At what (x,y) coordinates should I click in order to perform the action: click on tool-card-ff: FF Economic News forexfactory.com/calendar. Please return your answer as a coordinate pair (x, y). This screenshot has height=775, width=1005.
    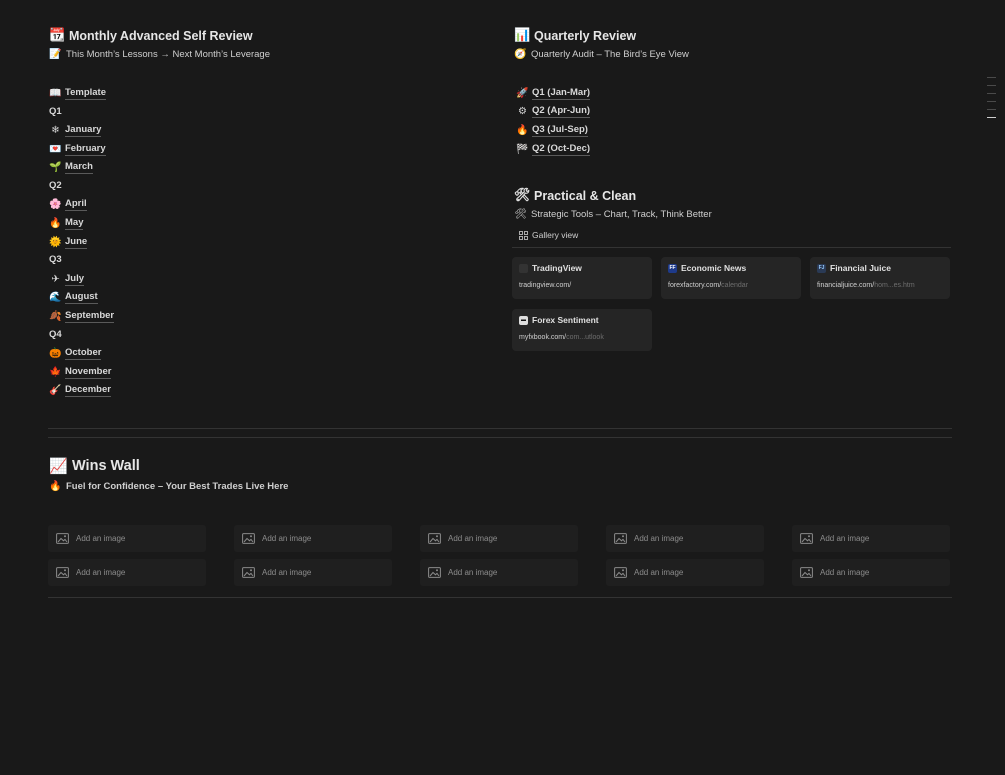
    Looking at the image, I should click on (731, 278).